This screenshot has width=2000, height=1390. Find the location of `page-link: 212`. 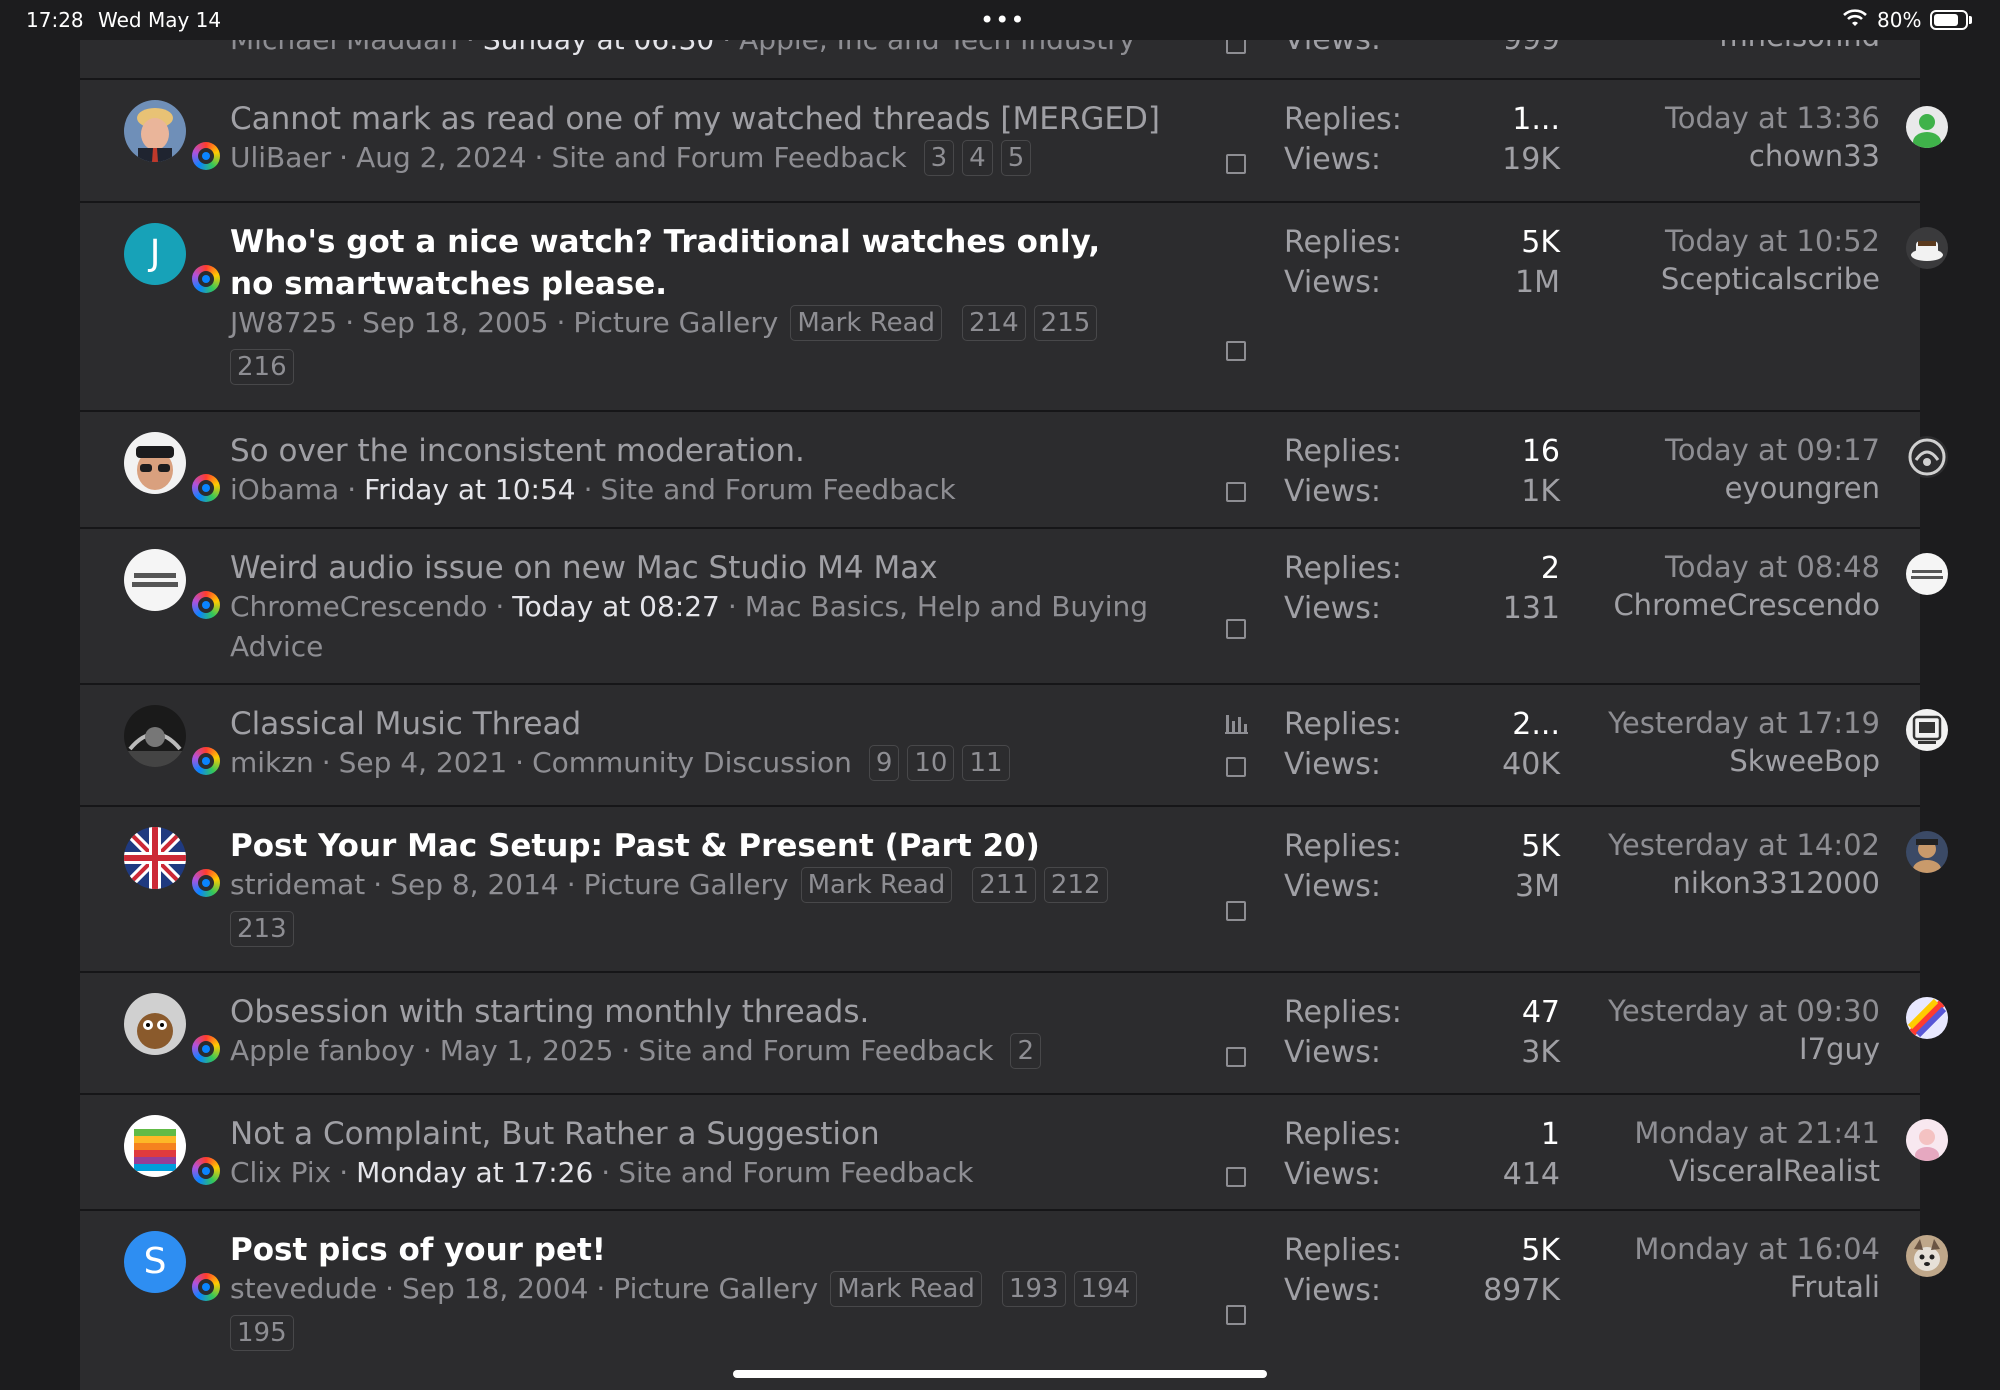

page-link: 212 is located at coordinates (1075, 885).